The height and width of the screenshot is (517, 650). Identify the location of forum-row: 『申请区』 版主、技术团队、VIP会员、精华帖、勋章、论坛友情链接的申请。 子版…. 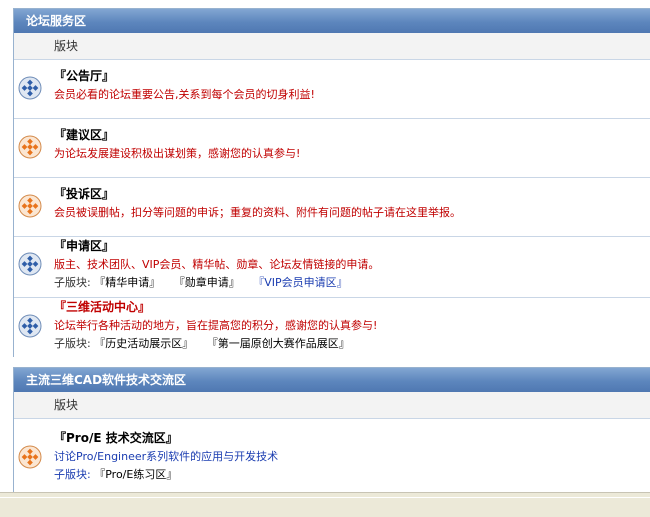
(332, 267).